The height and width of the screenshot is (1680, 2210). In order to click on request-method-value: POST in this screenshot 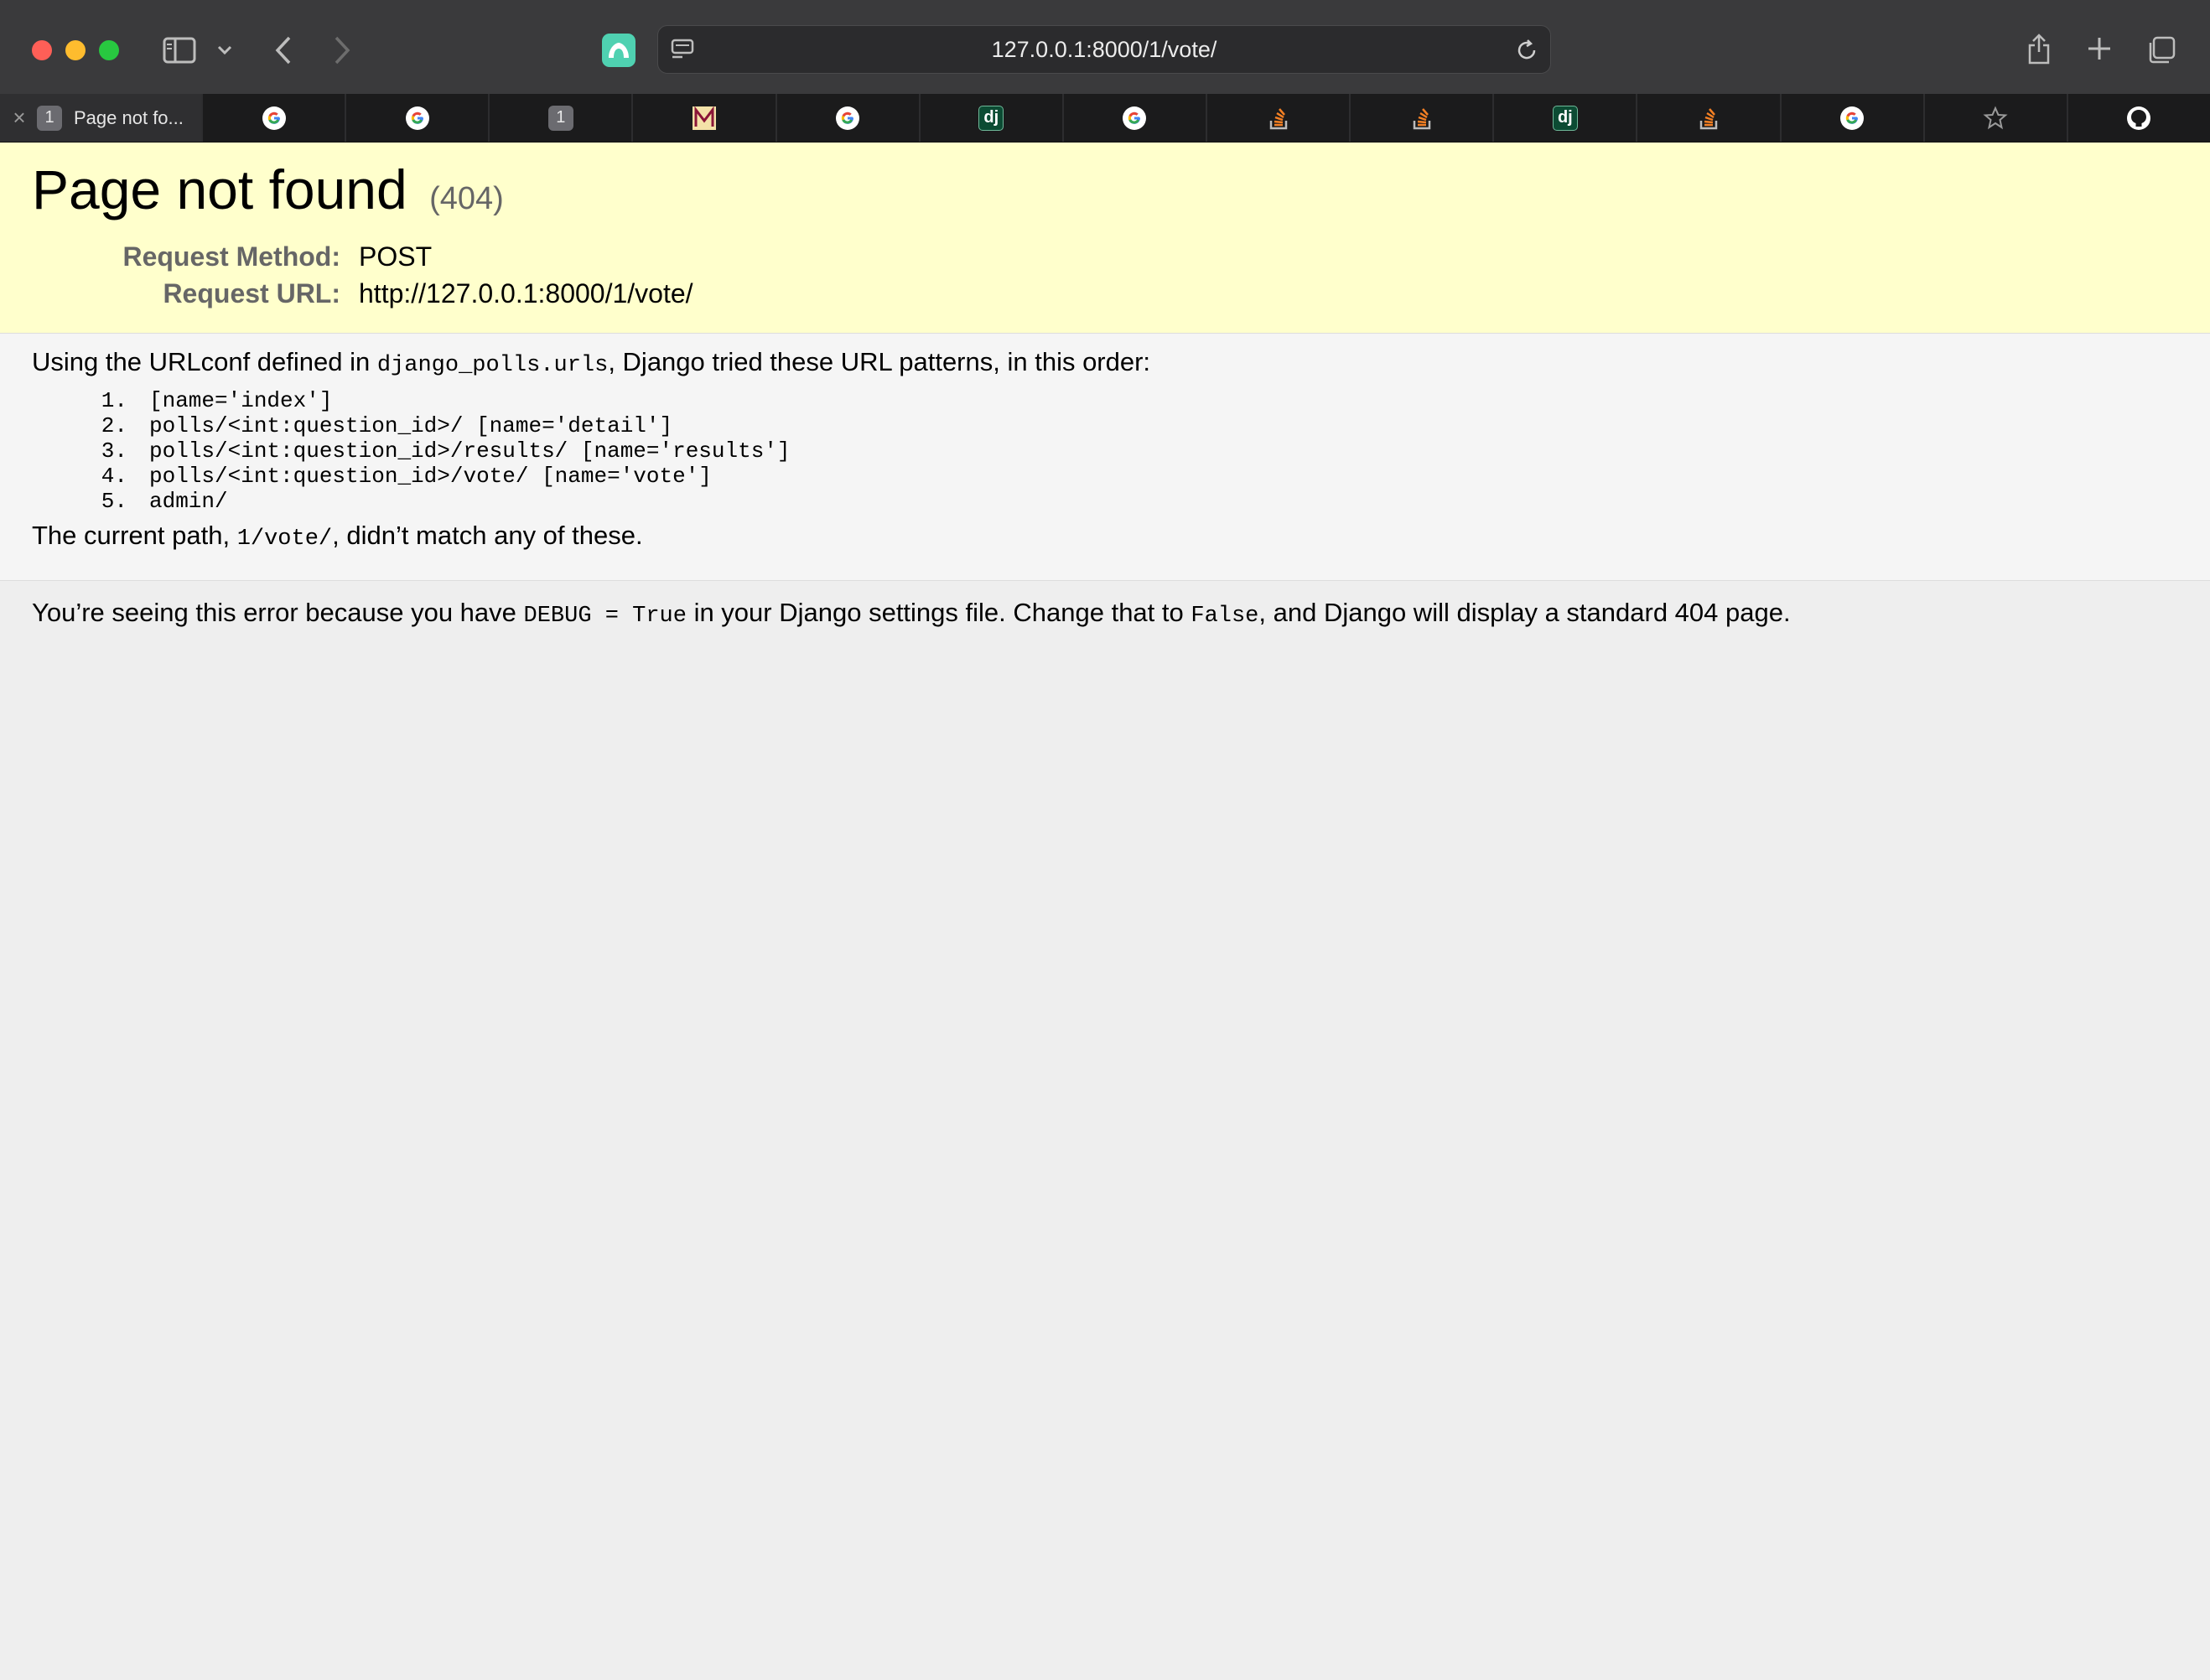, I will do `click(396, 256)`.